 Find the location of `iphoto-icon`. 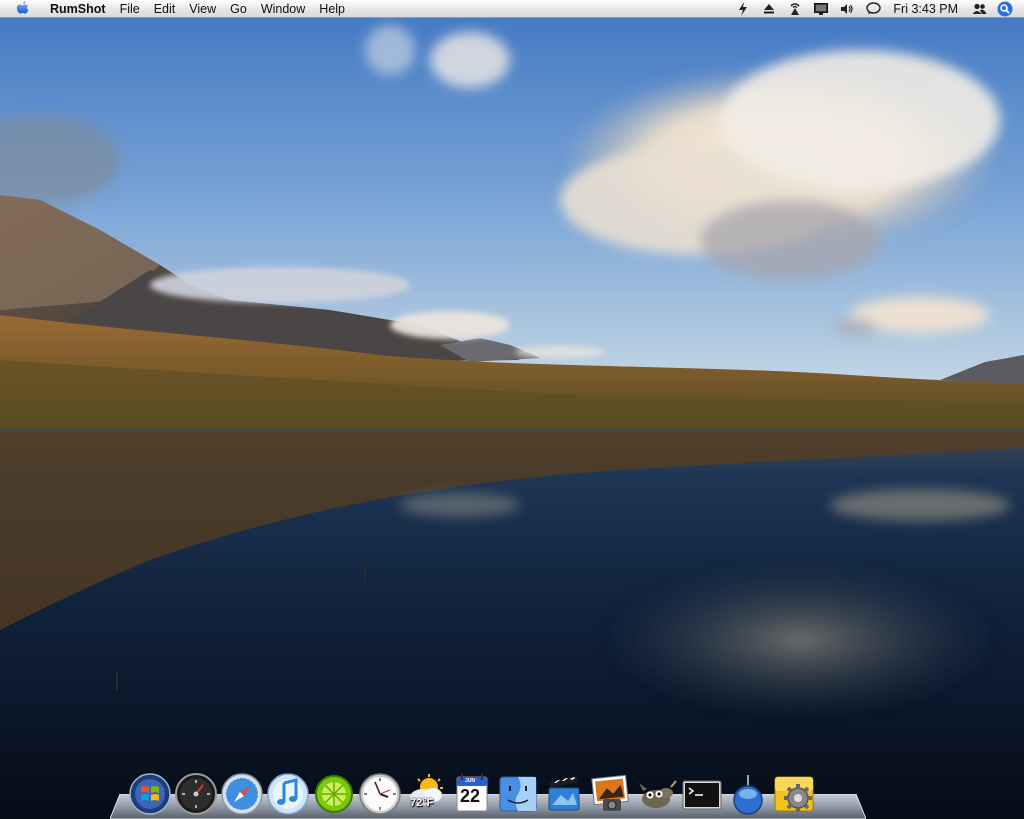

iphoto-icon is located at coordinates (610, 792).